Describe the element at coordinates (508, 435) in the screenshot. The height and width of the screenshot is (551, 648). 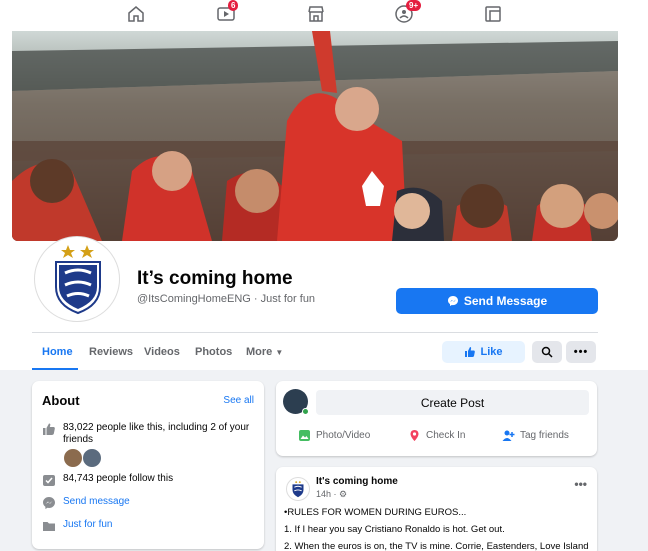
I see `tag-friends-icon` at that location.